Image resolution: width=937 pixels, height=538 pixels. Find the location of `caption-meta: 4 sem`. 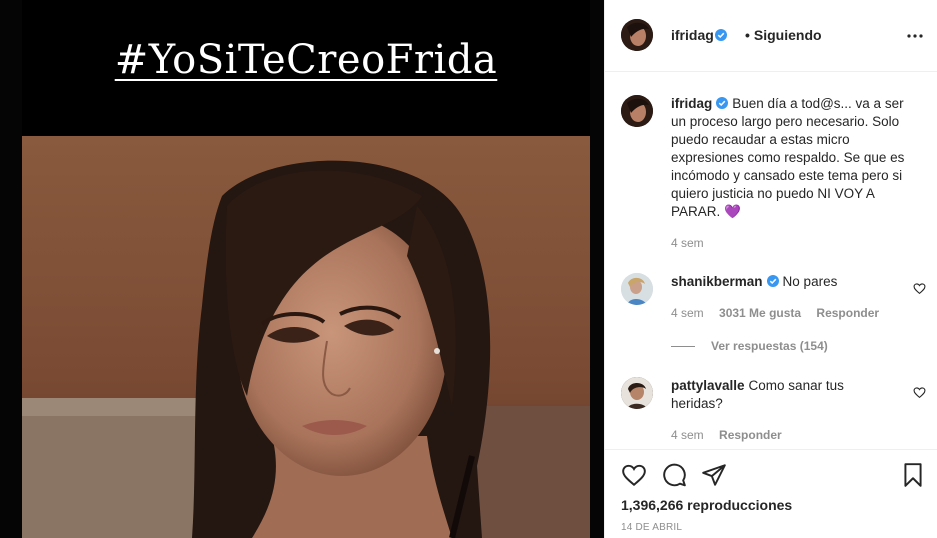

caption-meta: 4 sem is located at coordinates (693, 243).